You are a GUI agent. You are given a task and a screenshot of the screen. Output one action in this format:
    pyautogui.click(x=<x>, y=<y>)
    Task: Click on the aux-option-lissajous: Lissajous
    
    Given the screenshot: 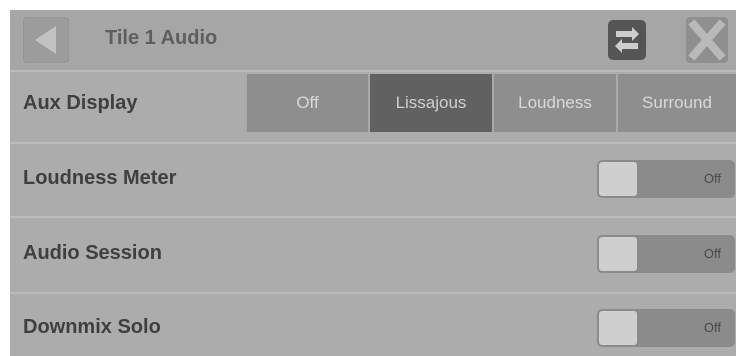 What is the action you would take?
    pyautogui.click(x=430, y=103)
    